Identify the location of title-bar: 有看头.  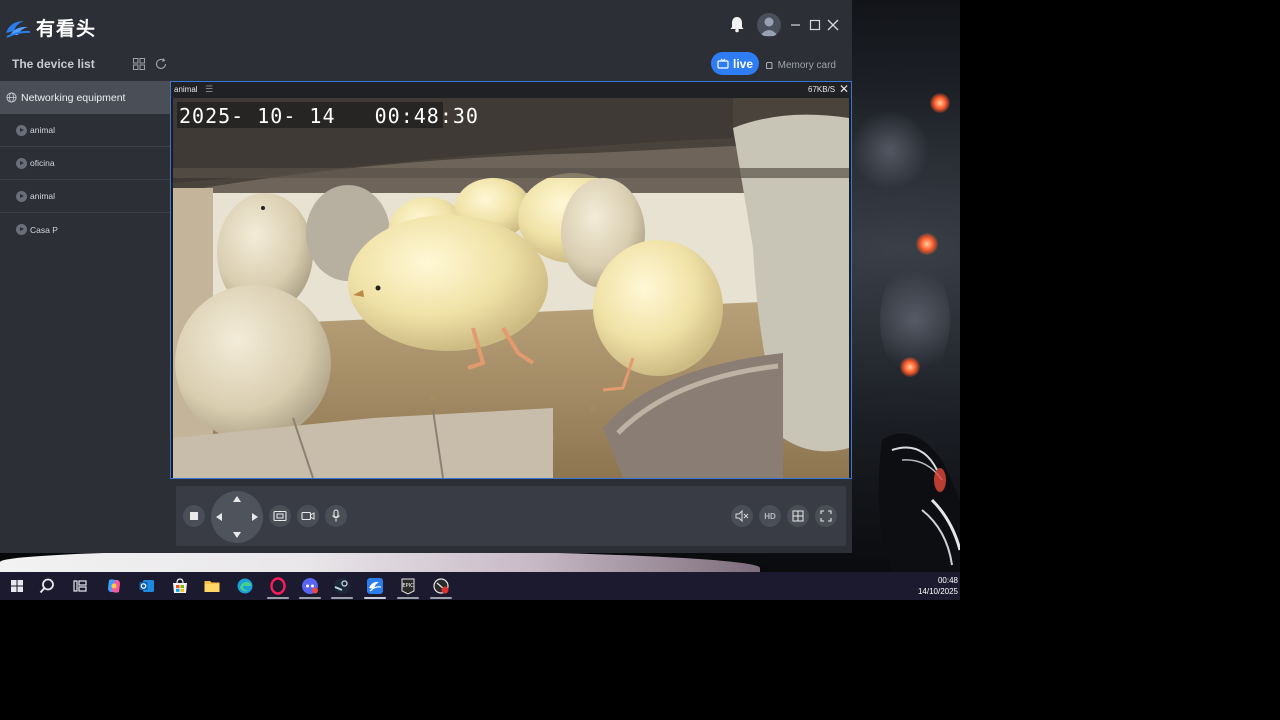
(426, 25).